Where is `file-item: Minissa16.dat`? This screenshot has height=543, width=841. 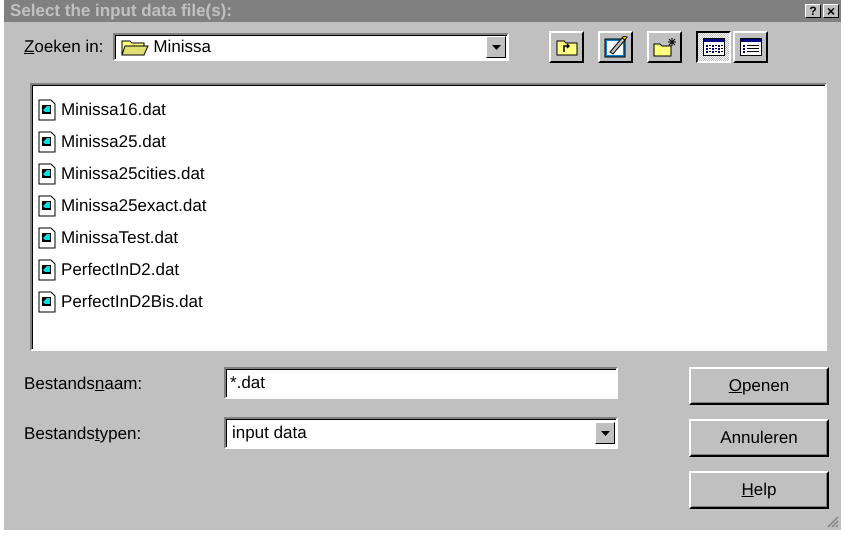 file-item: Minissa16.dat is located at coordinates (113, 110).